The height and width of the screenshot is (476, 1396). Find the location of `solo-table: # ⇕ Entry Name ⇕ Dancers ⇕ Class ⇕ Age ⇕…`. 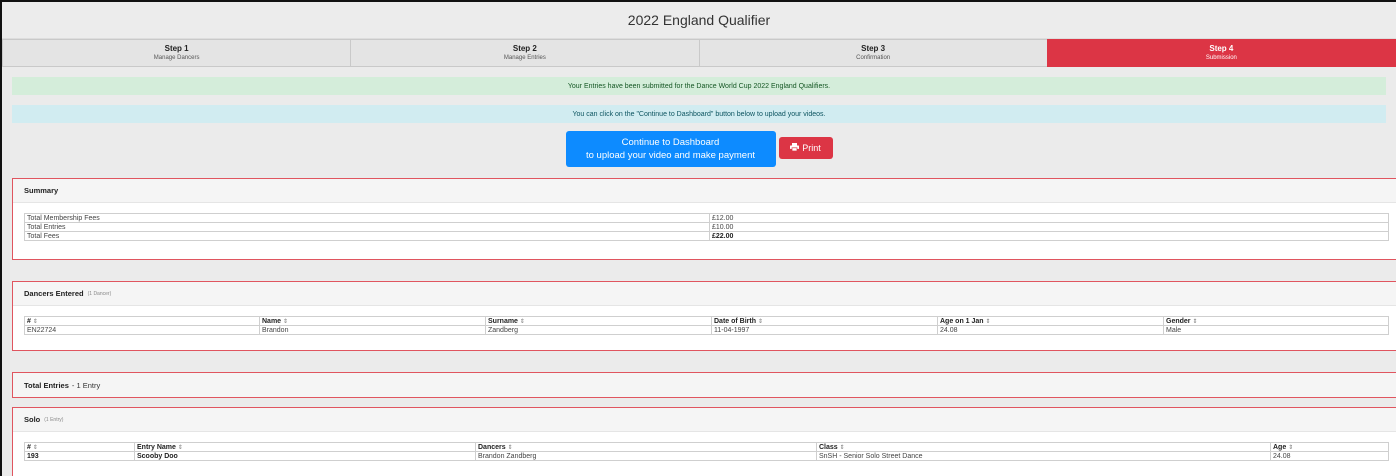

solo-table: # ⇕ Entry Name ⇕ Dancers ⇕ Class ⇕ Age ⇕… is located at coordinates (706, 451).